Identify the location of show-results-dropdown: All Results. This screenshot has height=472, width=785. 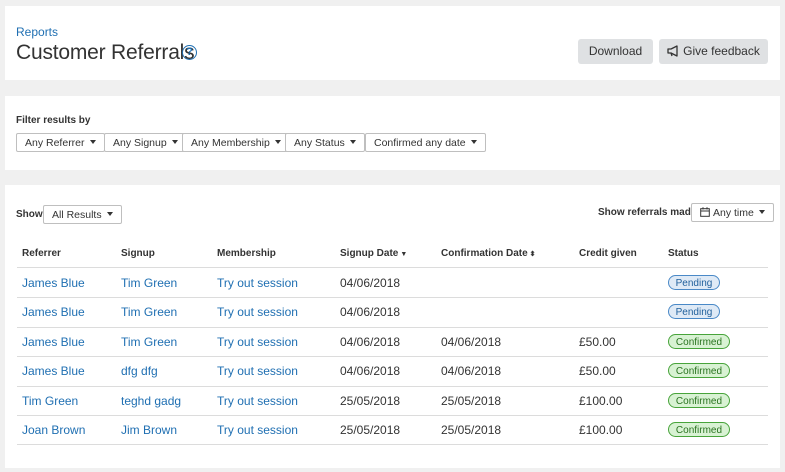
(82, 214).